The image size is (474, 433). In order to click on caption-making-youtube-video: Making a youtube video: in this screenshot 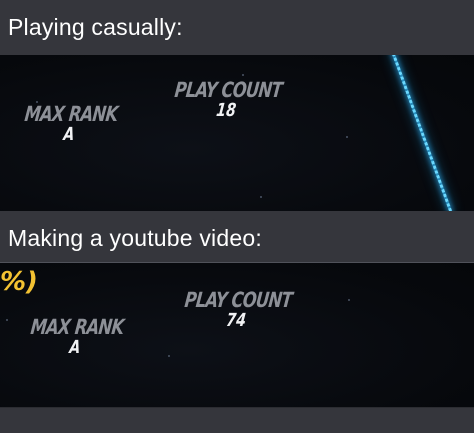, I will do `click(135, 238)`.